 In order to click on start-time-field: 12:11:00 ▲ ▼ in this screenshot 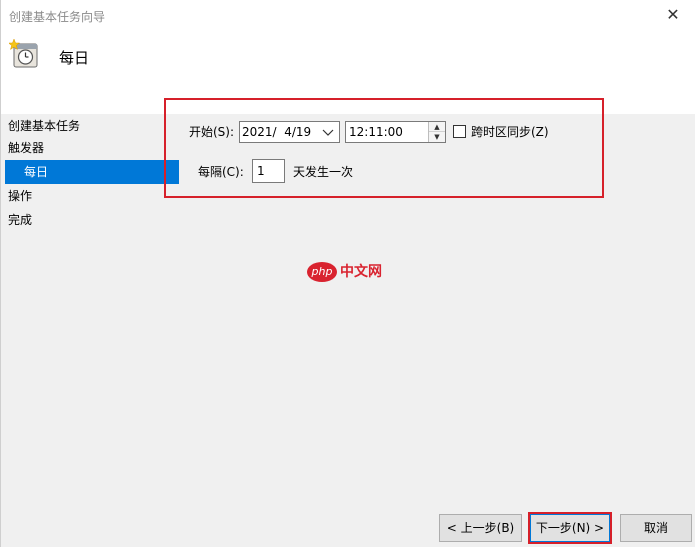, I will do `click(395, 132)`.